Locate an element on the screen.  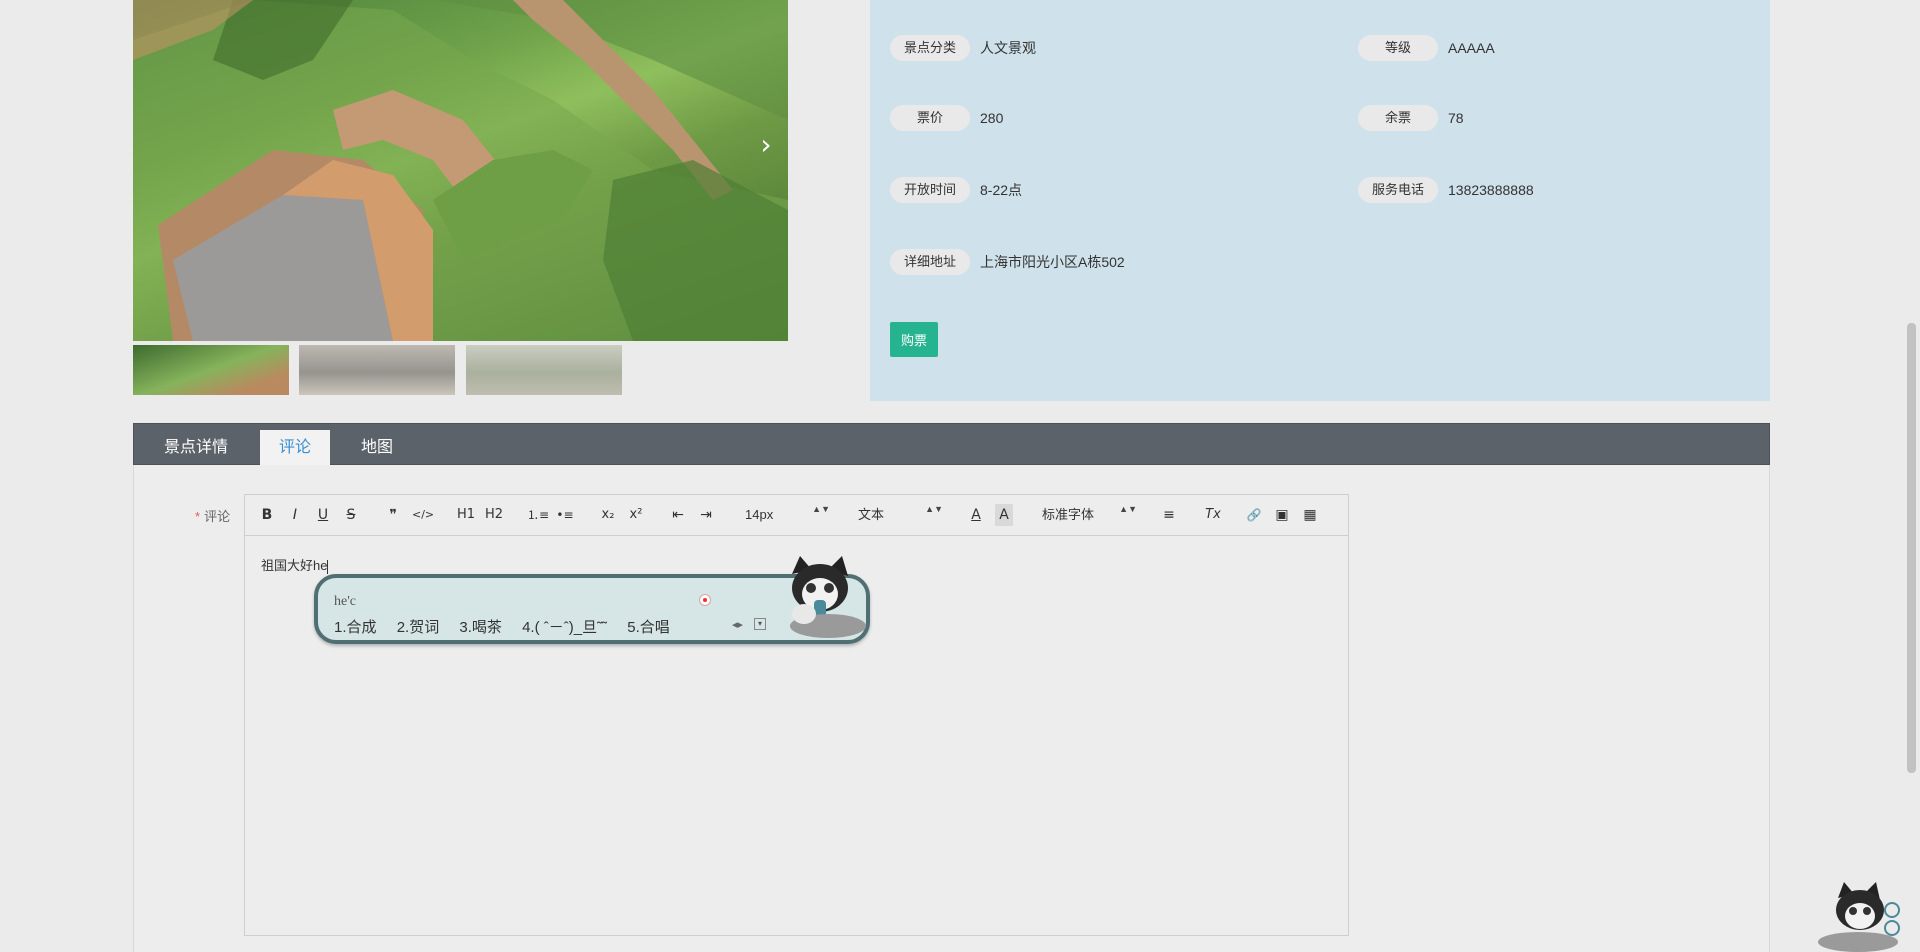
required-mark: * is located at coordinates (198, 516).